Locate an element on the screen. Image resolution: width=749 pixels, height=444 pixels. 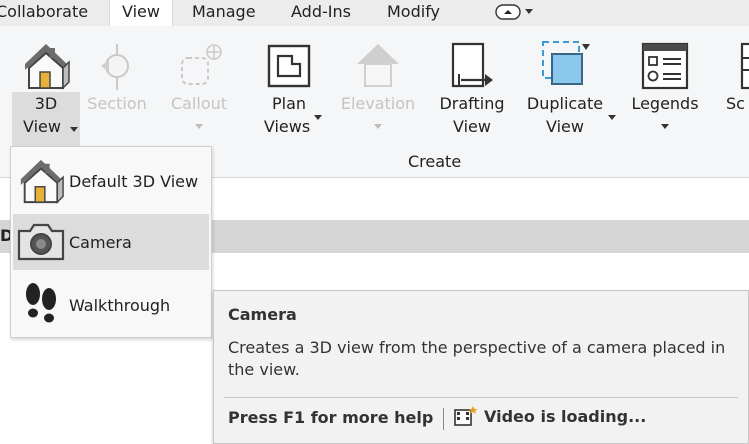
callout-icon is located at coordinates (199, 69).